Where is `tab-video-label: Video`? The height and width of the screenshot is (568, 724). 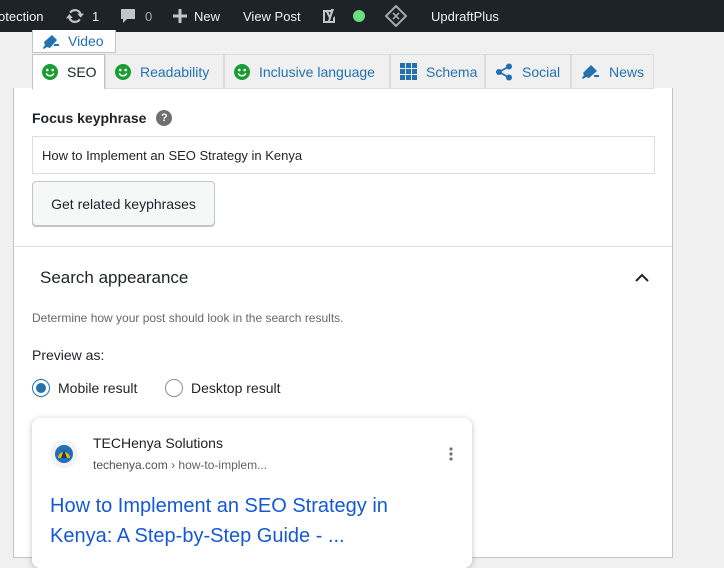 tab-video-label: Video is located at coordinates (86, 41).